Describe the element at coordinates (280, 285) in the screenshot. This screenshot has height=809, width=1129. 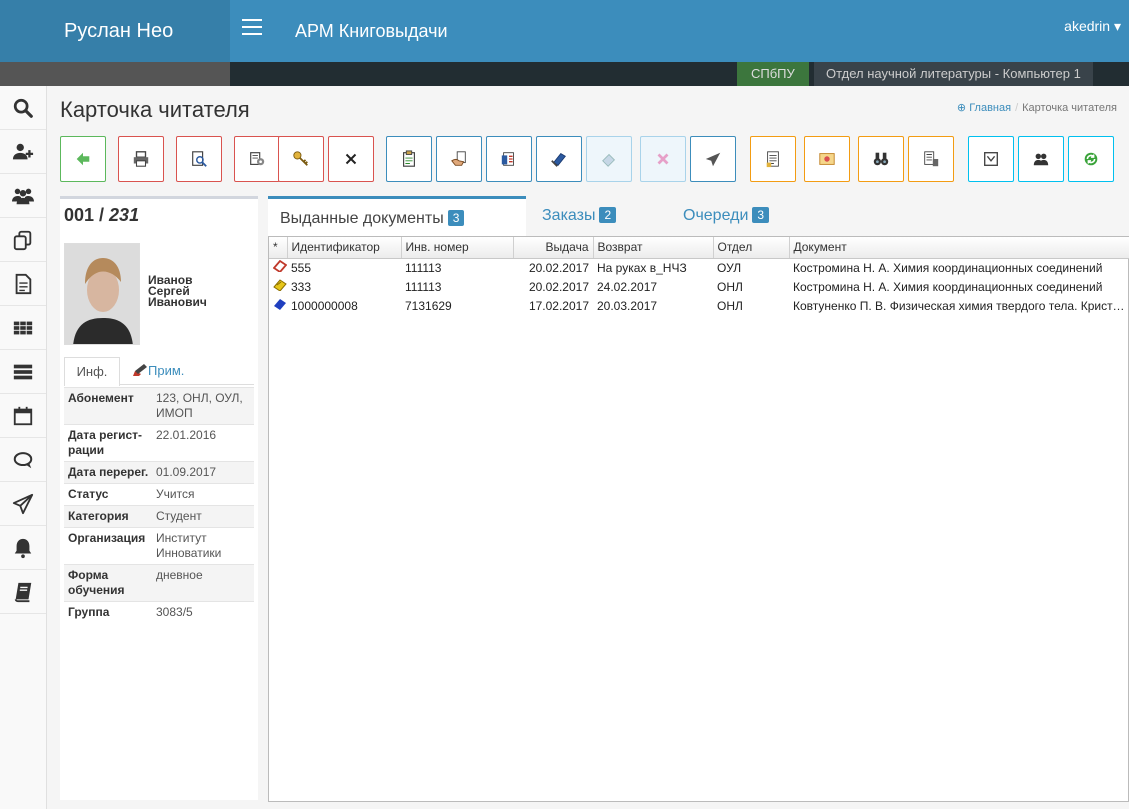
I see `book-yellow-icon` at that location.